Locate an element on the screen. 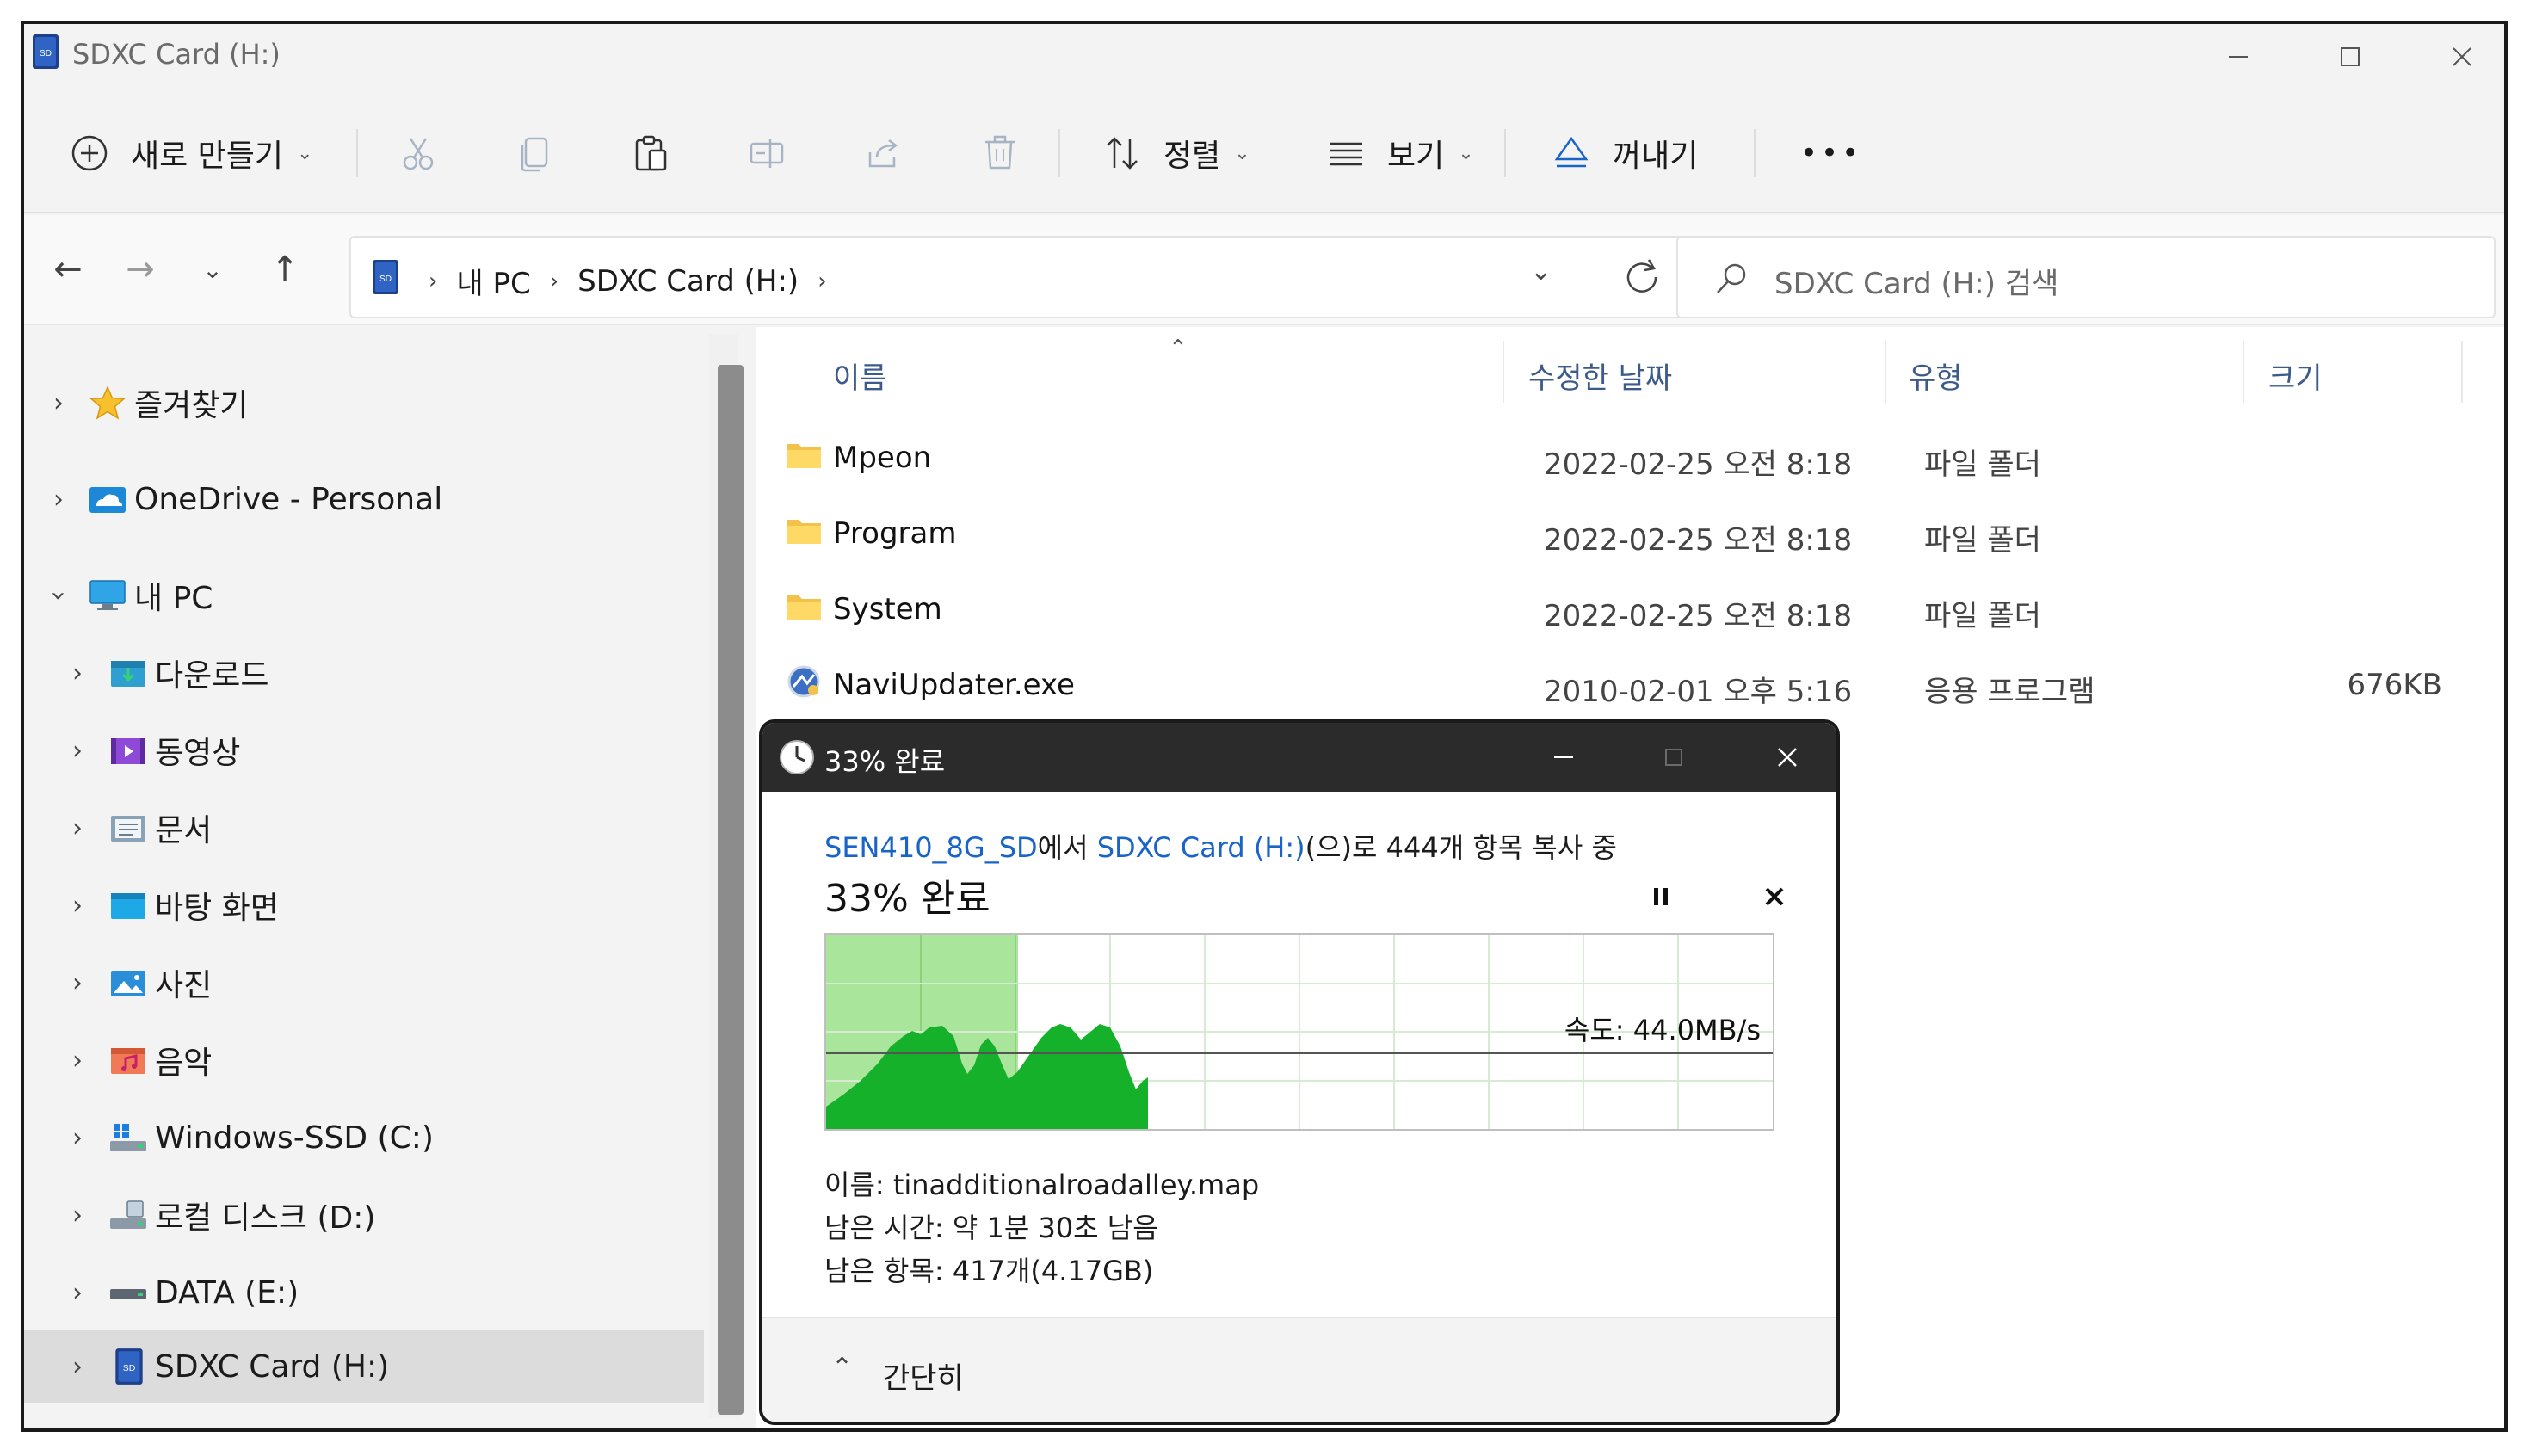 Image resolution: width=2530 pixels, height=1456 pixels. music-icon is located at coordinates (128, 1061).